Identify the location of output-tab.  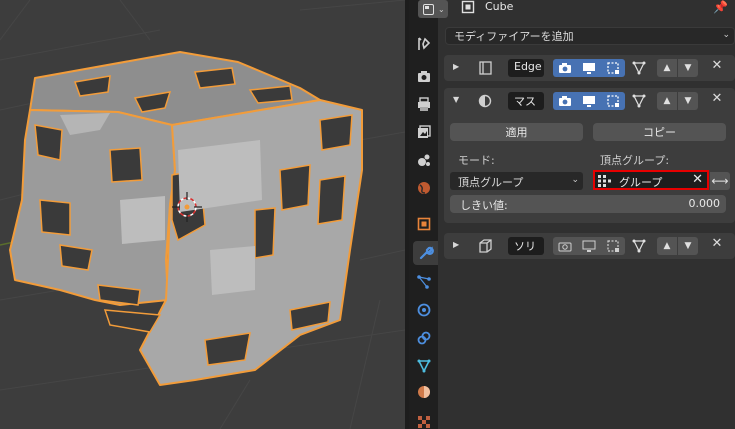
(424, 104).